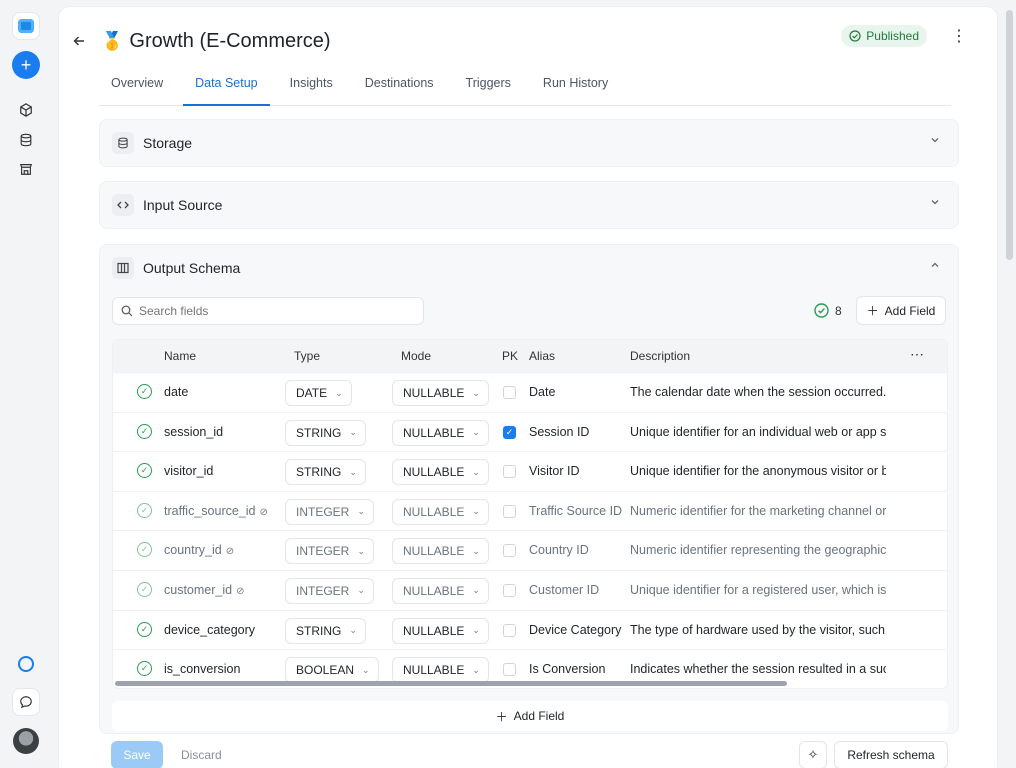  I want to click on create-new-button: +, so click(26, 65).